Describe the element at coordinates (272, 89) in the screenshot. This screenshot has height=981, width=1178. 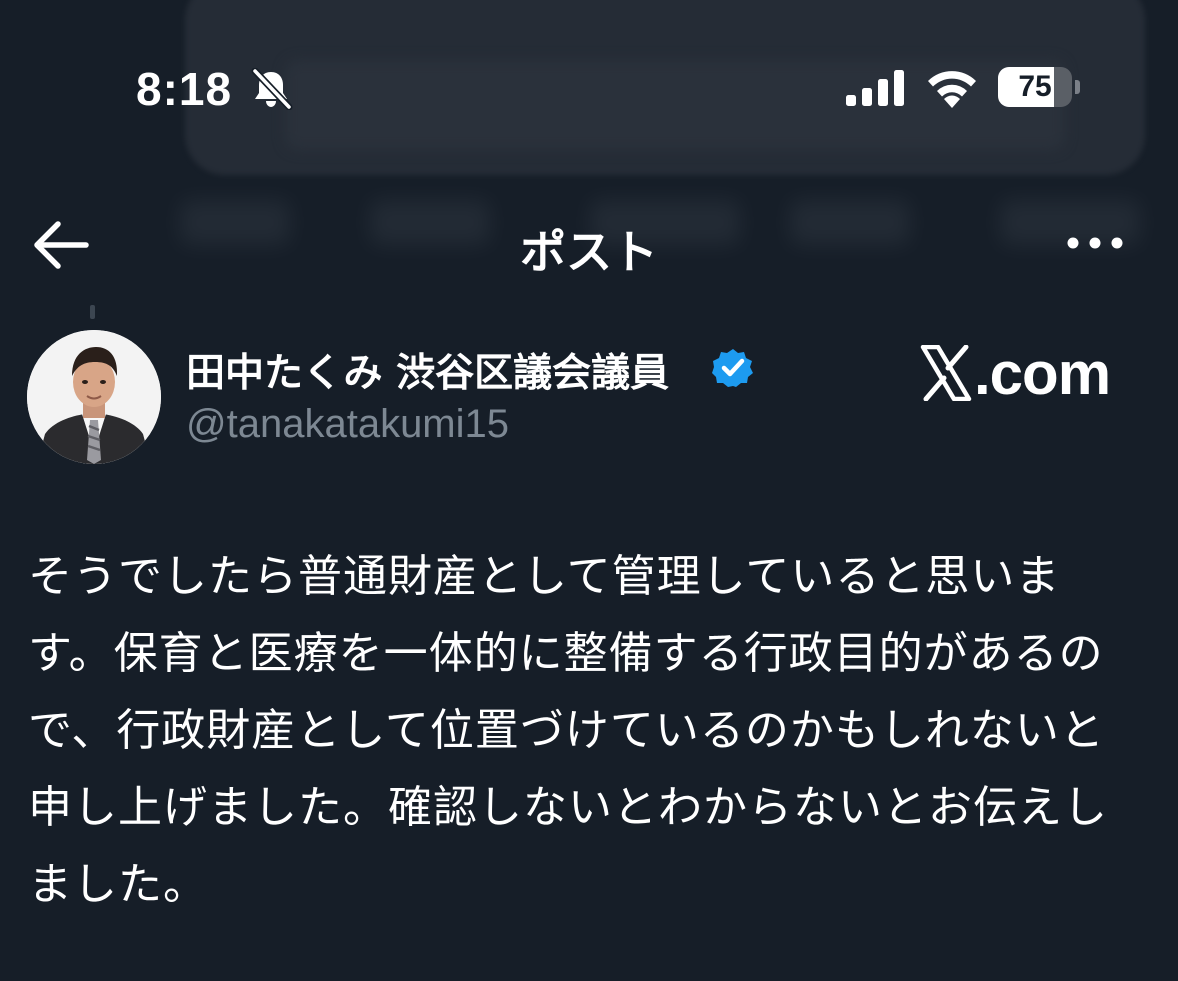
I see `bell-slash-icon` at that location.